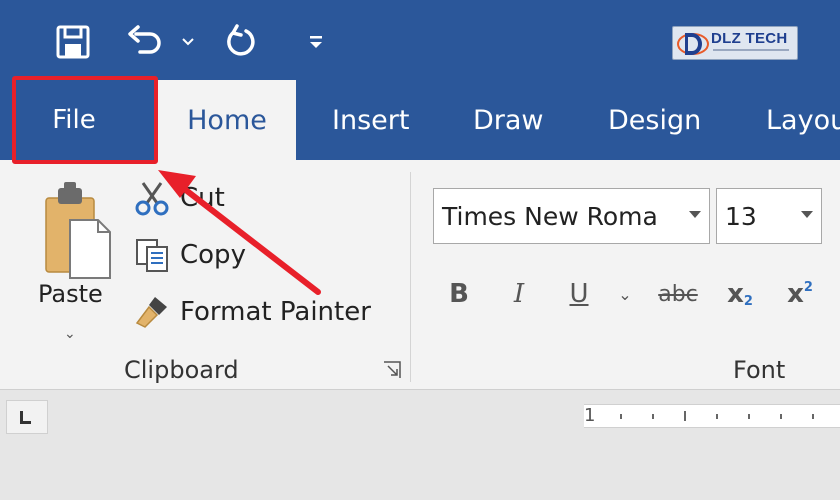  What do you see at coordinates (144, 42) in the screenshot?
I see `undo-icon` at bounding box center [144, 42].